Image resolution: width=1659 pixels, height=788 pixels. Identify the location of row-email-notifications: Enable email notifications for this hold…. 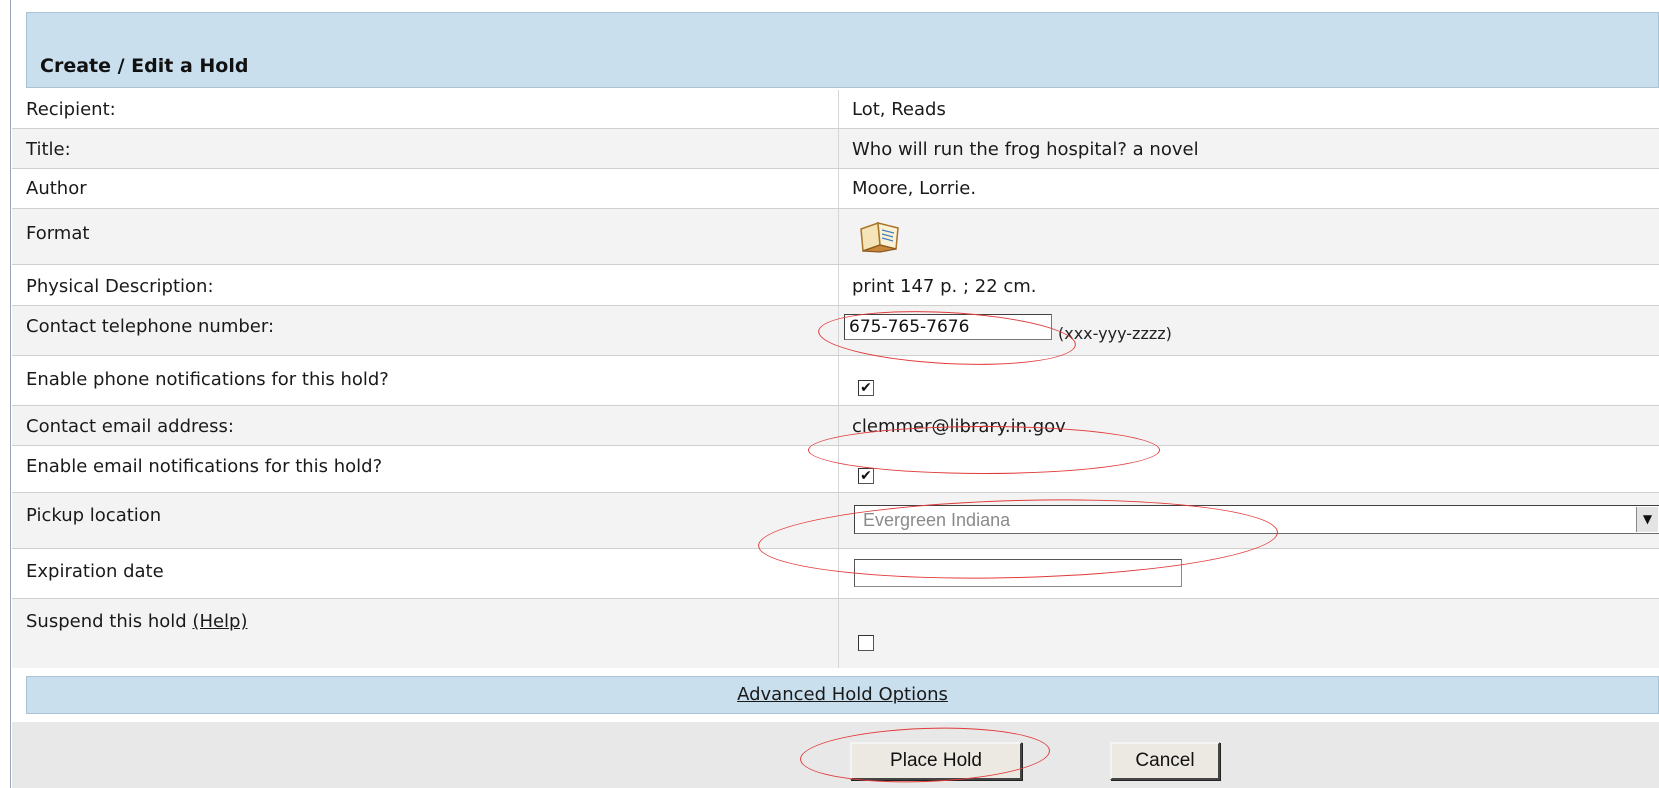
(835, 469).